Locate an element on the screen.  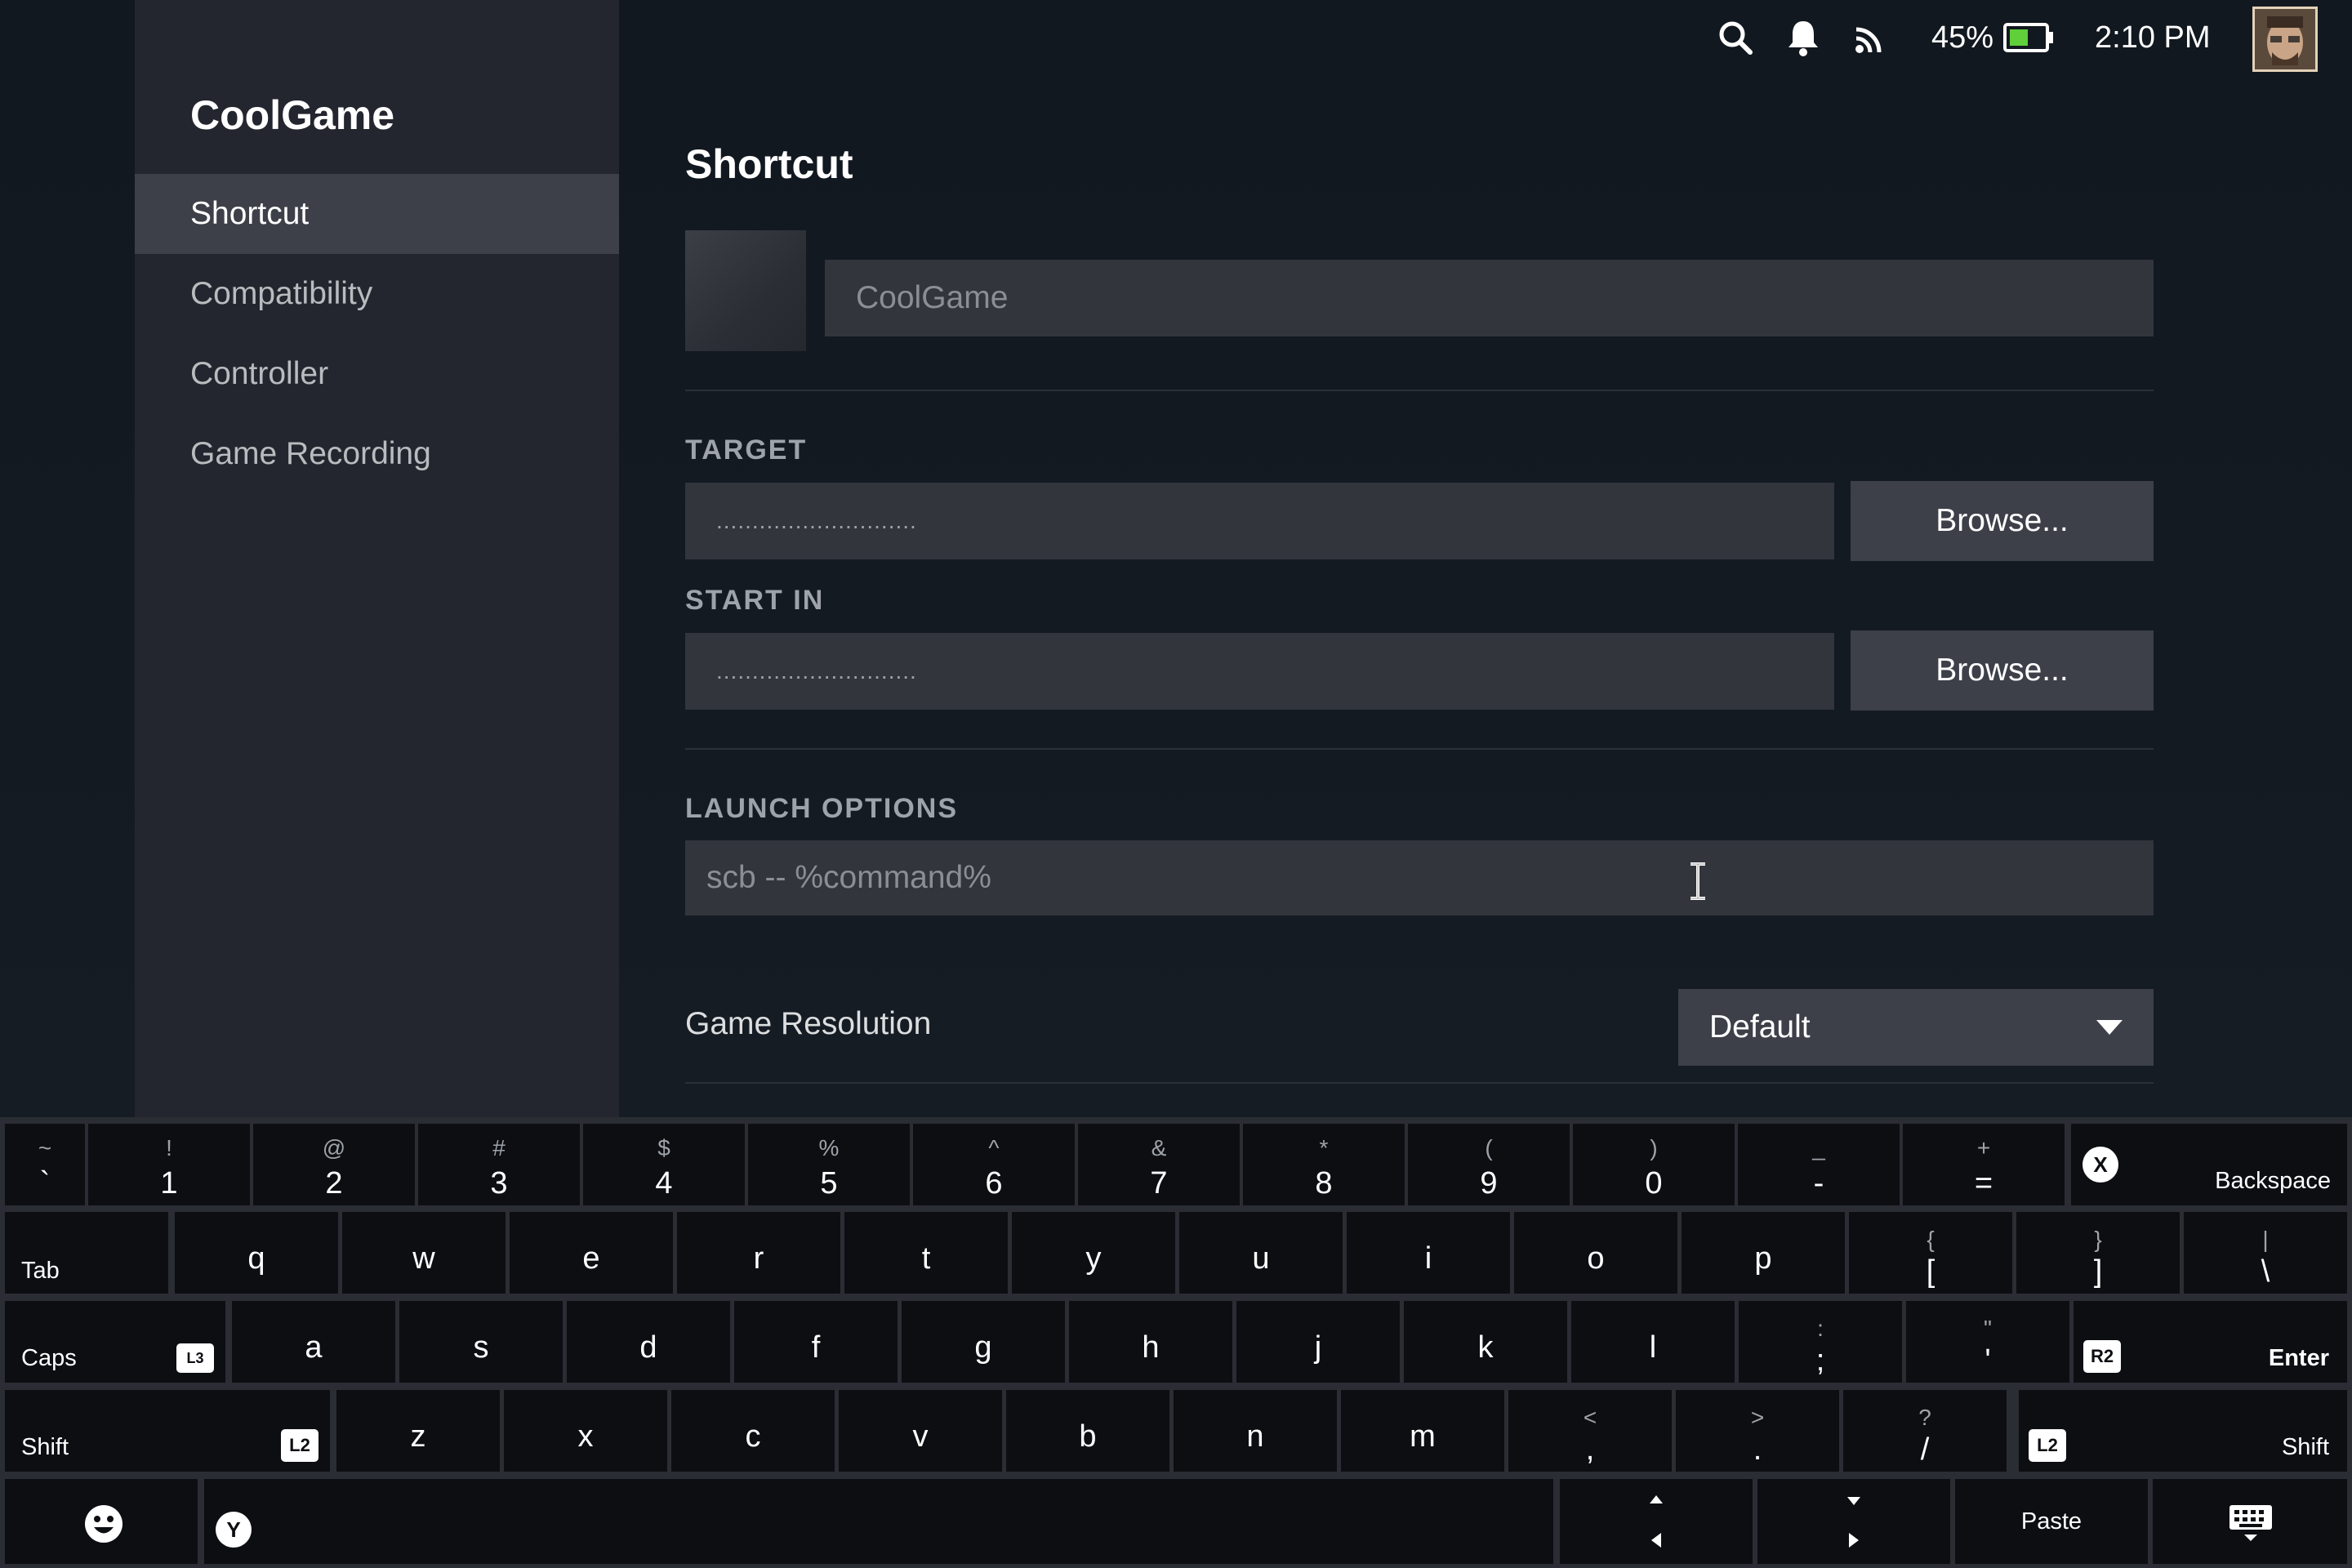
key-backslash: | \ is located at coordinates (2265, 1253).